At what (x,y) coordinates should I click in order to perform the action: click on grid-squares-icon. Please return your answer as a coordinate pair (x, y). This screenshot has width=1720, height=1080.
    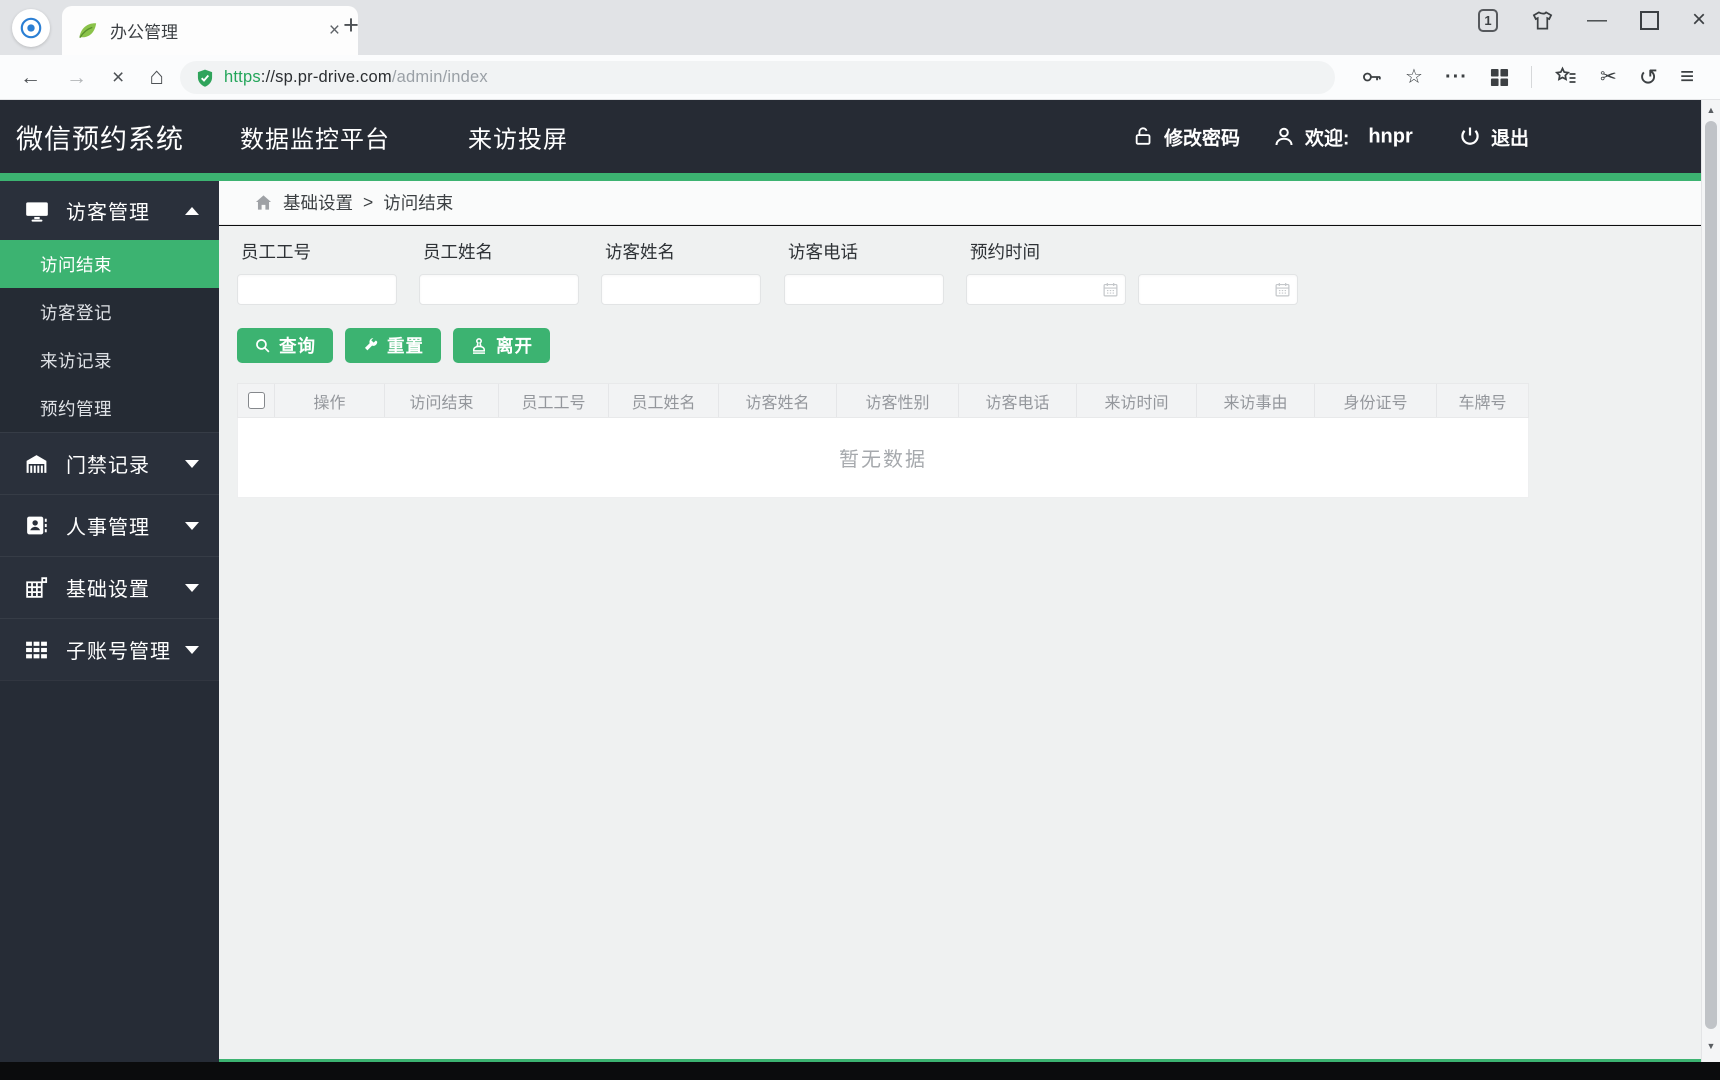
    Looking at the image, I should click on (37, 649).